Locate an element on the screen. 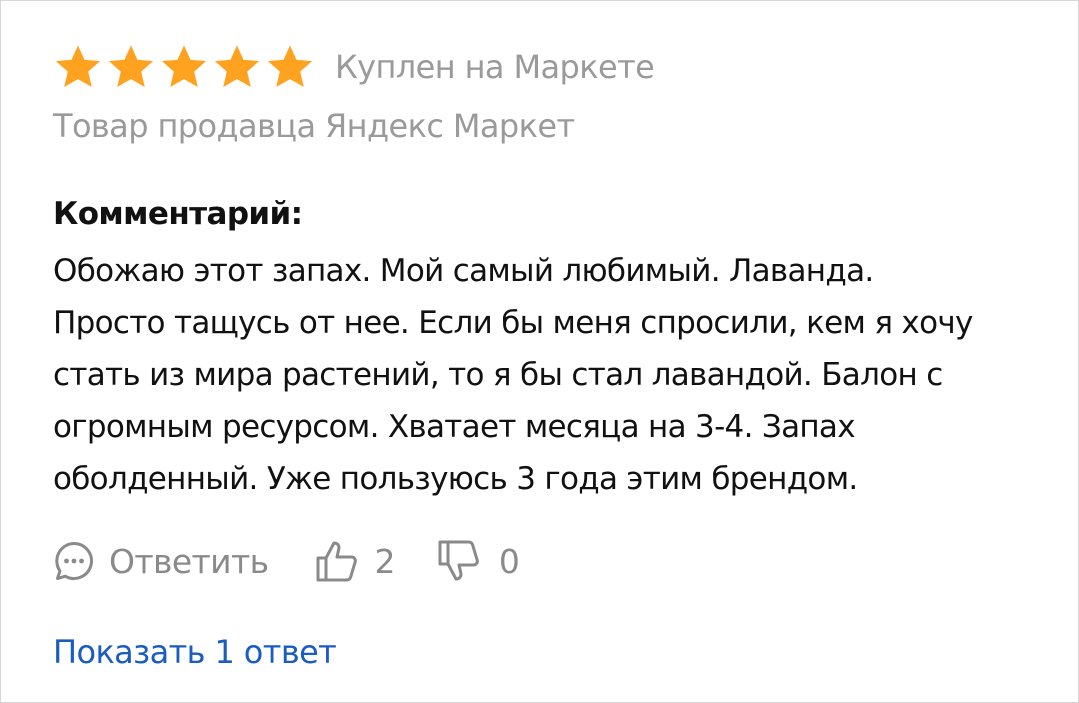  like-button: 2 is located at coordinates (355, 561).